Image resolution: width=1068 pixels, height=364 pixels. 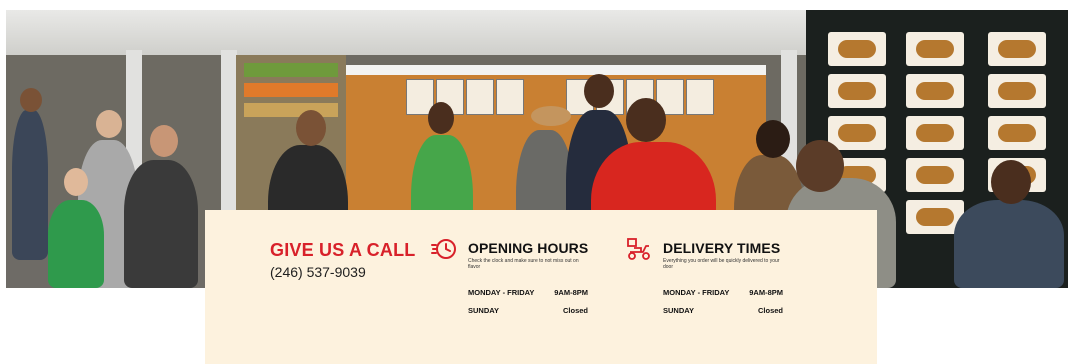 What do you see at coordinates (343, 250) in the screenshot?
I see `call-title: GIVE US A CALL` at bounding box center [343, 250].